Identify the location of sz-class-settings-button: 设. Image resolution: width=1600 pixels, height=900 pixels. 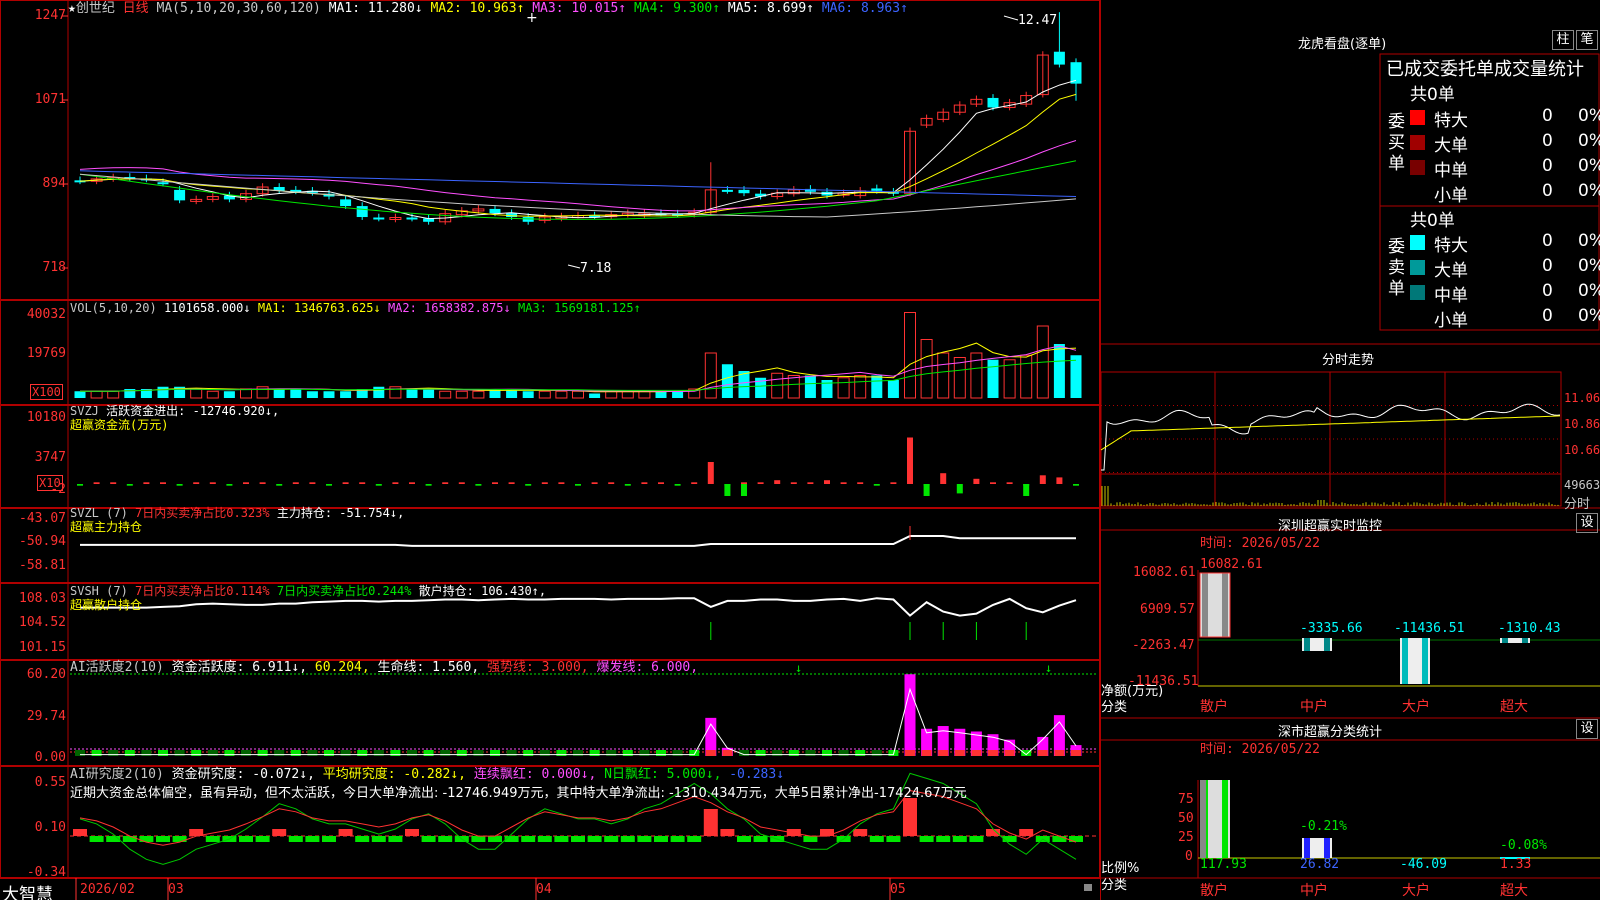
(1587, 729).